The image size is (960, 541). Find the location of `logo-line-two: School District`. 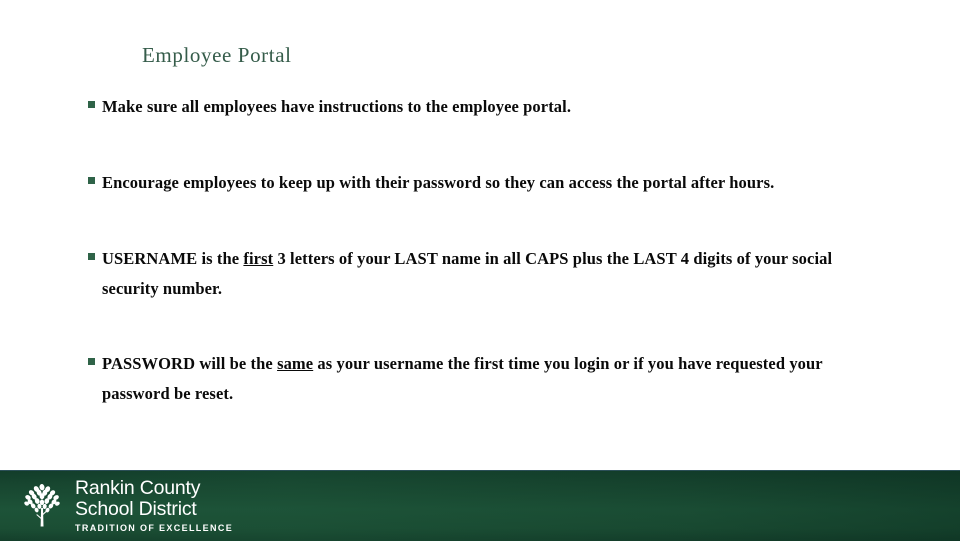

logo-line-two: School District is located at coordinates (136, 509).